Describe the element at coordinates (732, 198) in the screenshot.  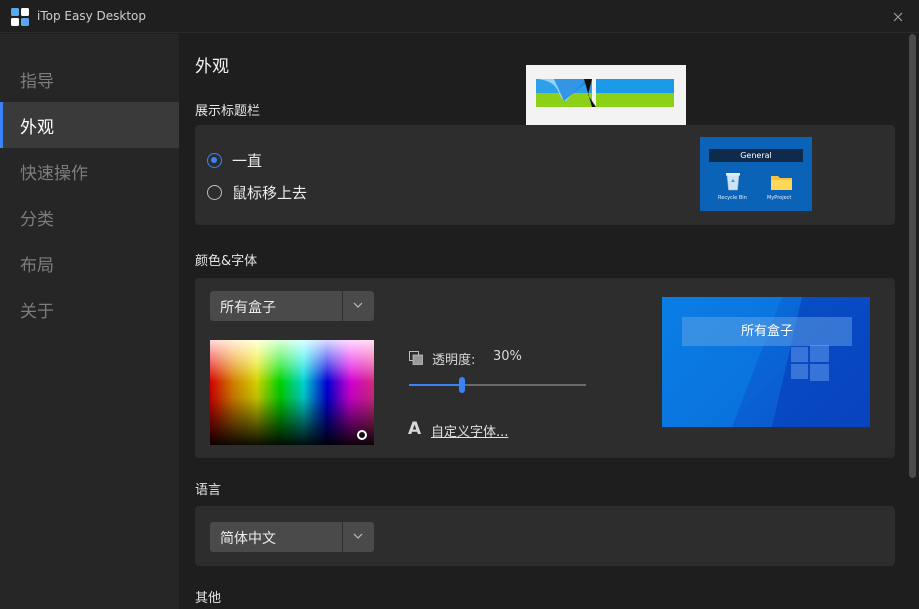
I see `preview-icon-label: Recycle Bin` at that location.